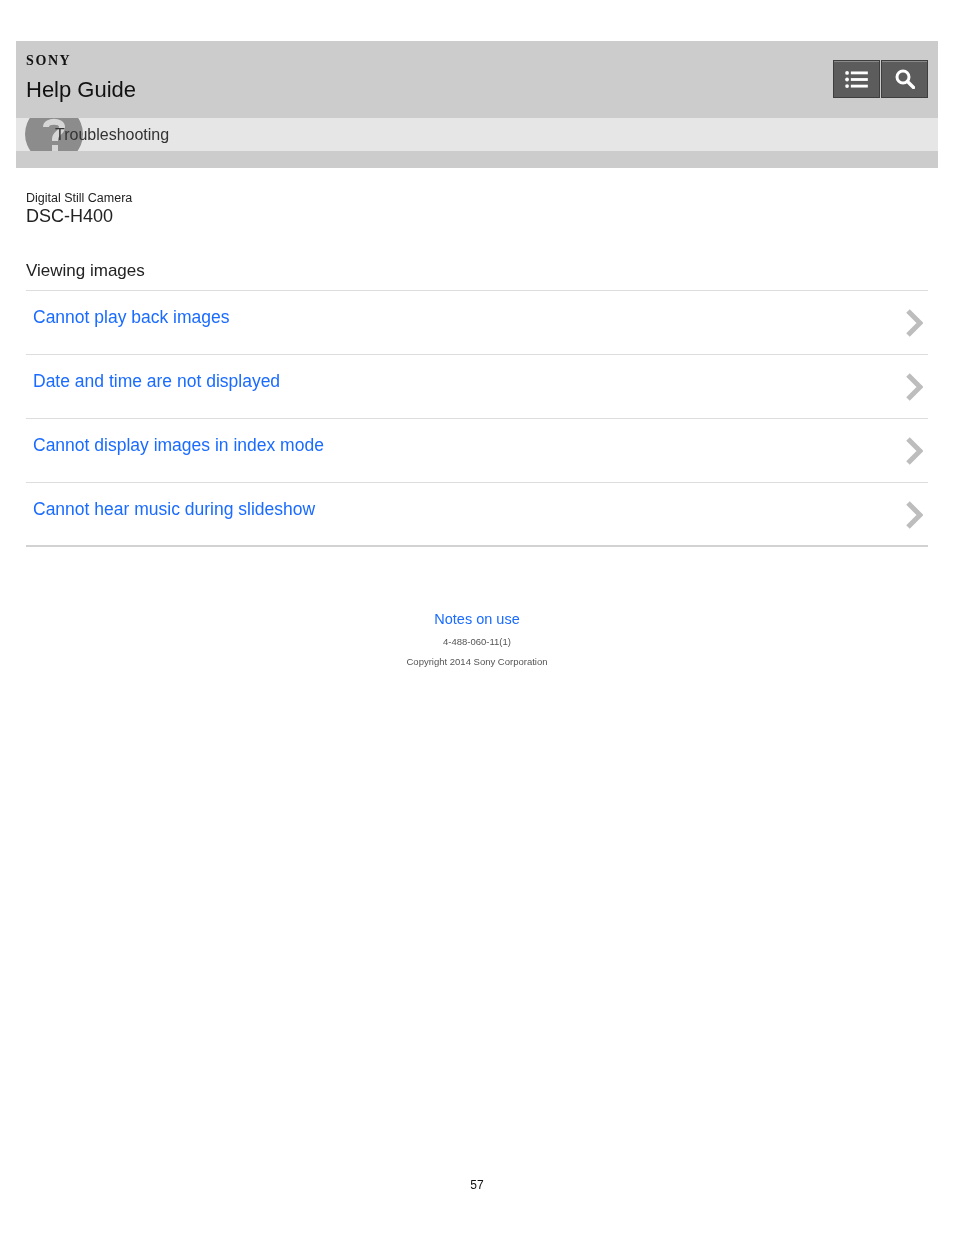 The width and height of the screenshot is (954, 1235). Describe the element at coordinates (49, 61) in the screenshot. I see `brand-logo: SONY` at that location.